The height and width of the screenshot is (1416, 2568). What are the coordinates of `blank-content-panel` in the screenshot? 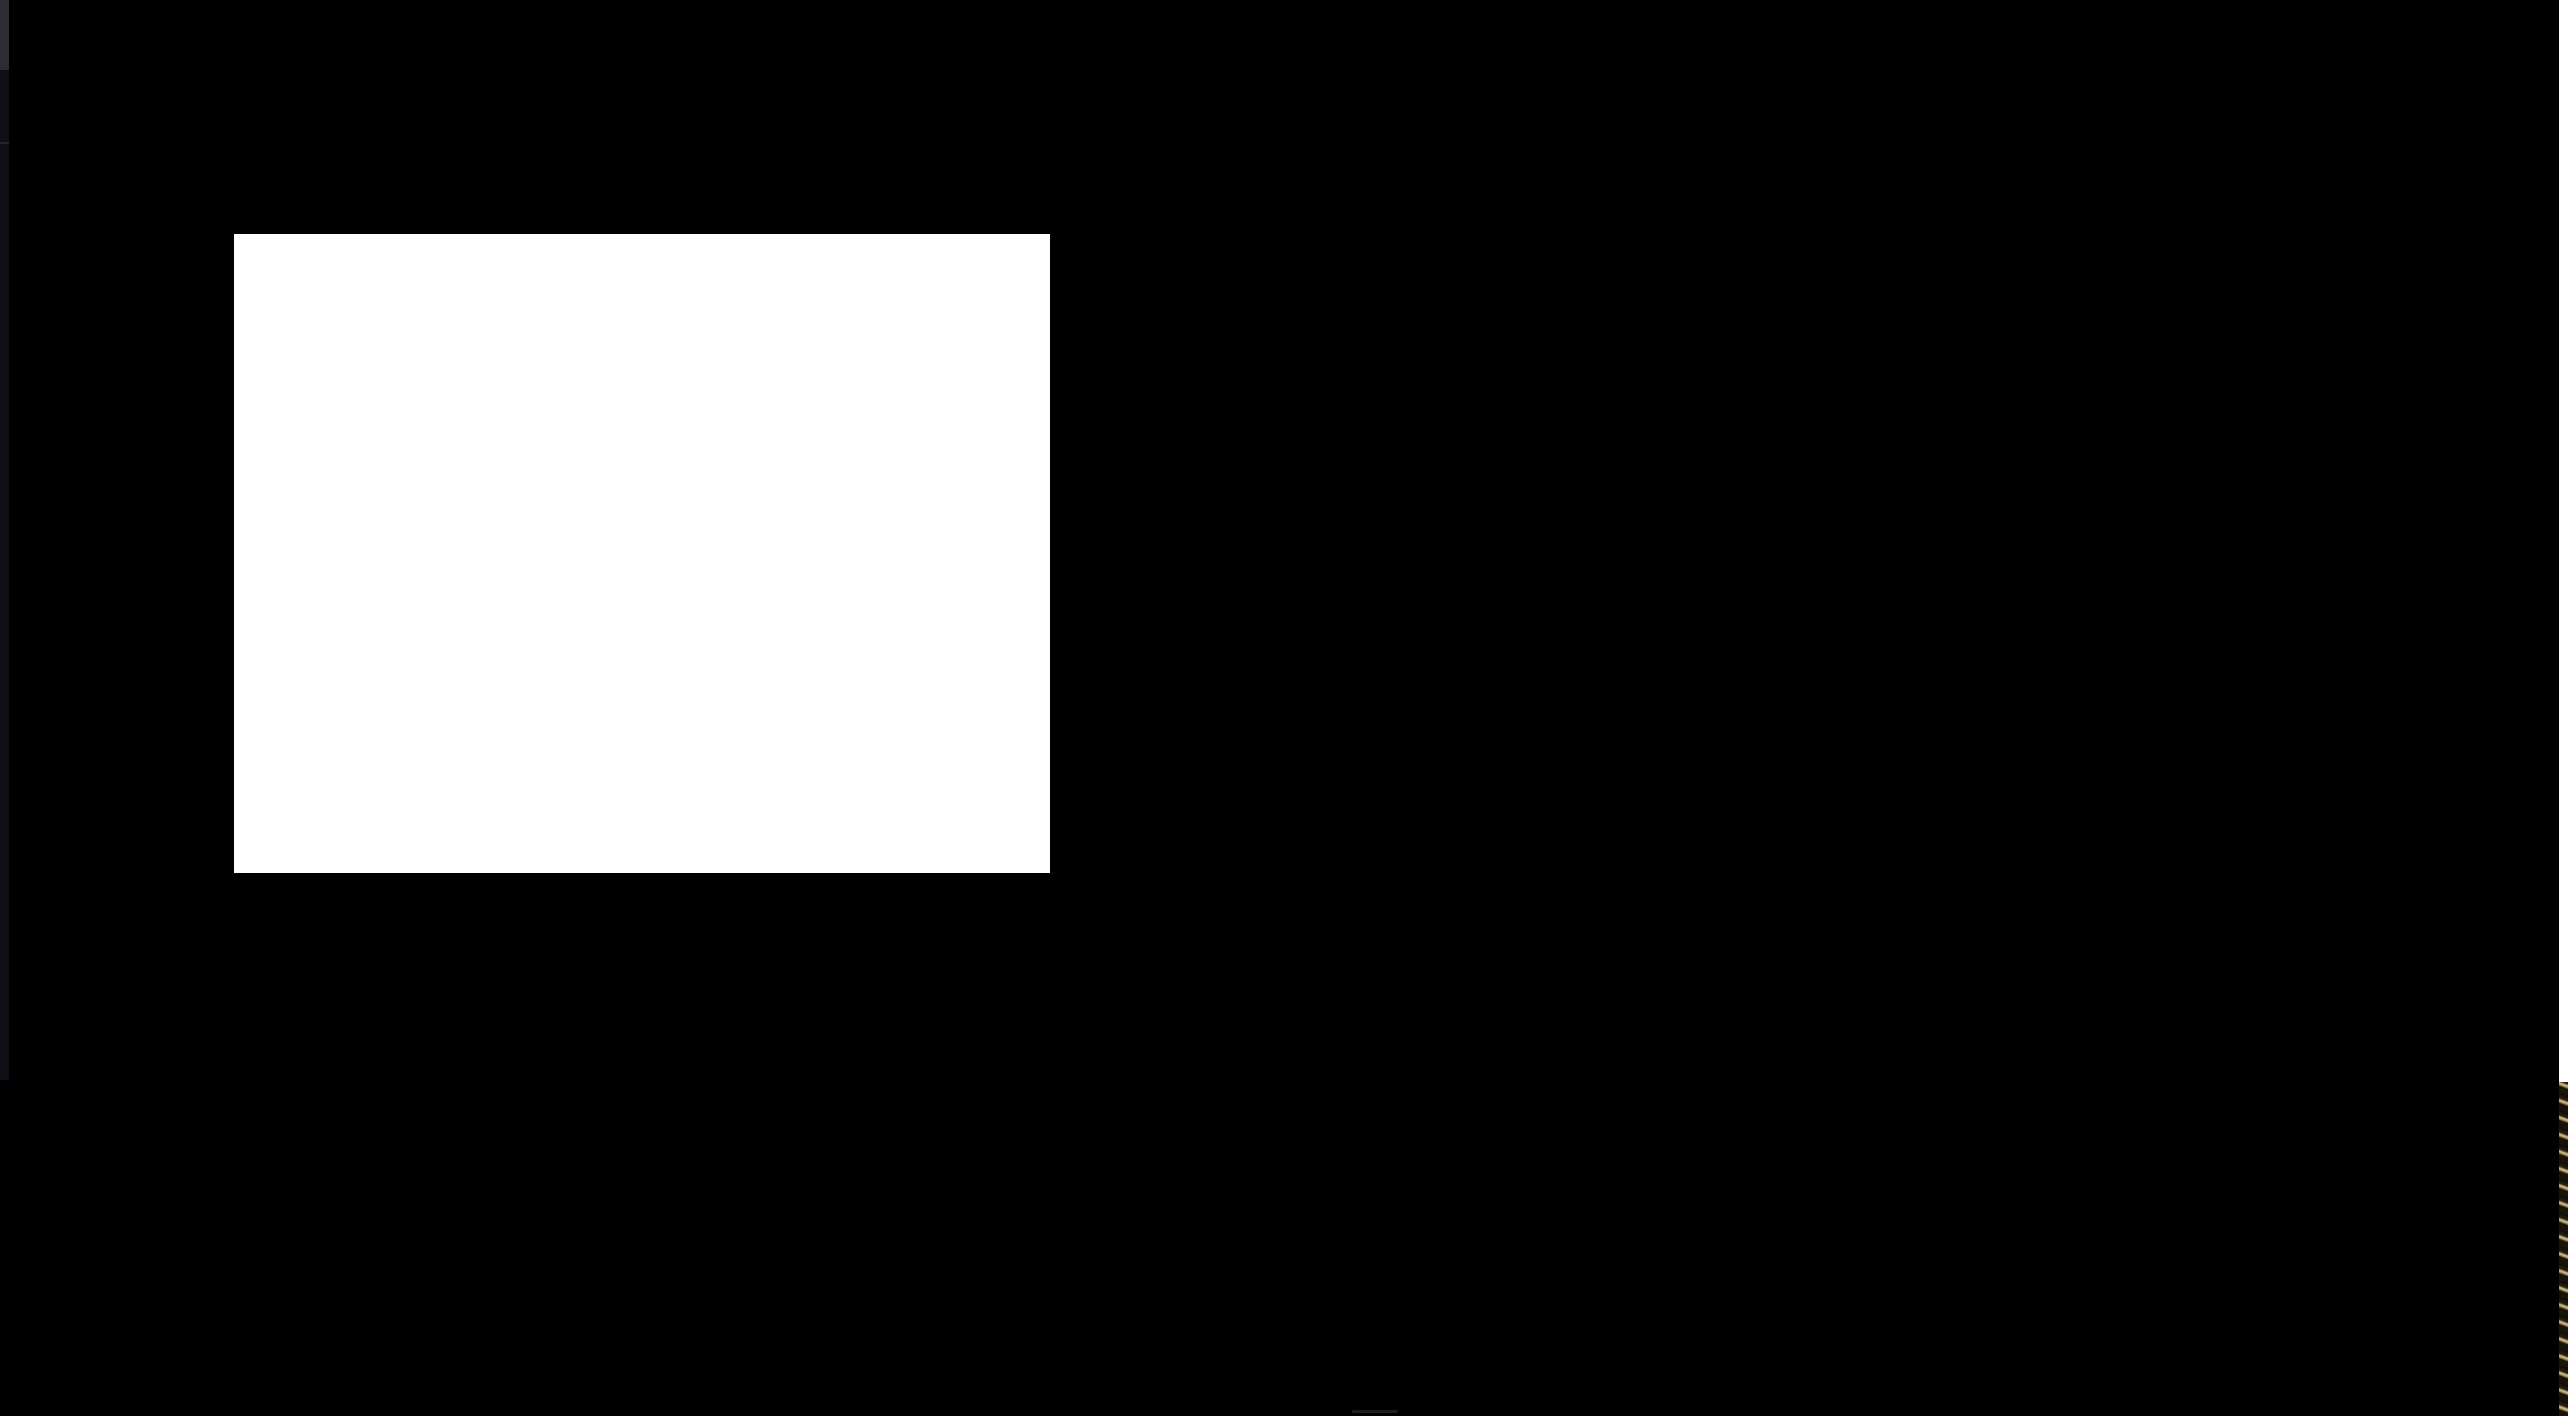 It's located at (642, 553).